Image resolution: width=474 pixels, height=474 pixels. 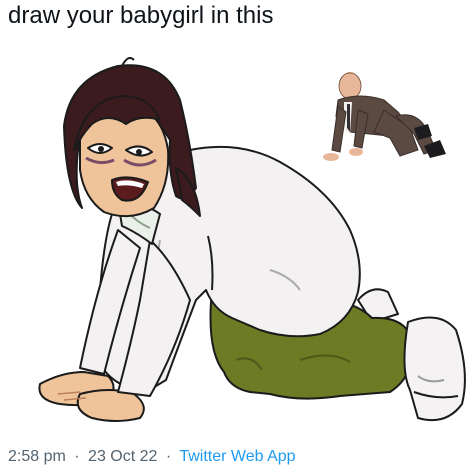 I want to click on tweet-source-link: Twitter Web App, so click(x=237, y=456).